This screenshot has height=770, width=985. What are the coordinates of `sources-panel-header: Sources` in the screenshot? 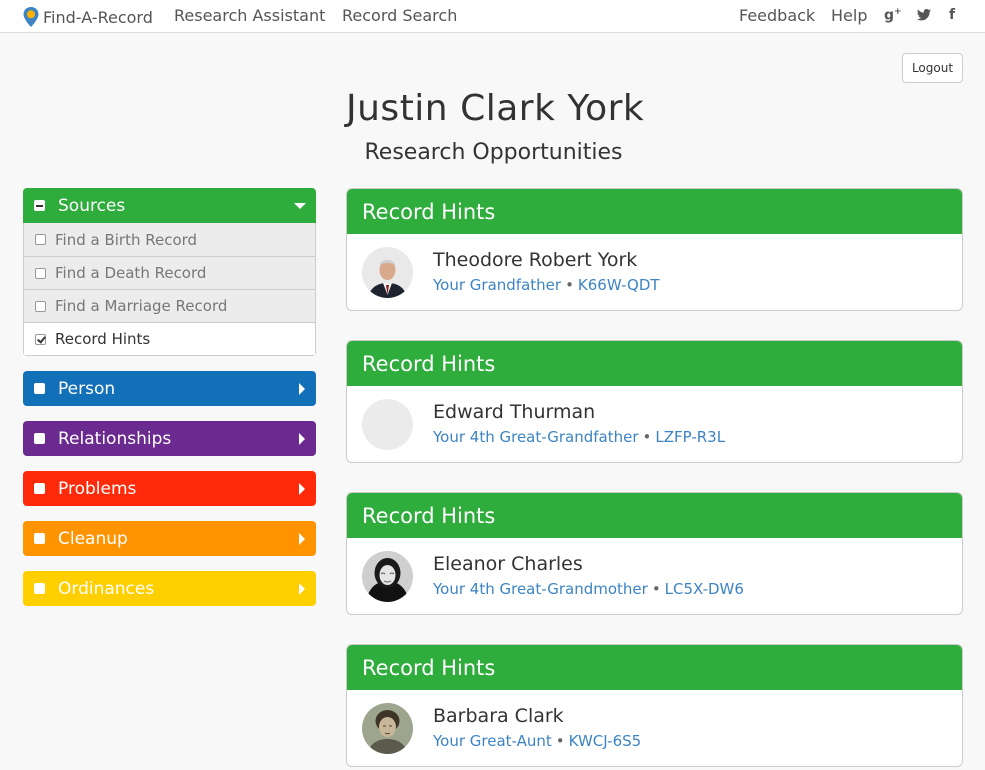 It's located at (169, 205).